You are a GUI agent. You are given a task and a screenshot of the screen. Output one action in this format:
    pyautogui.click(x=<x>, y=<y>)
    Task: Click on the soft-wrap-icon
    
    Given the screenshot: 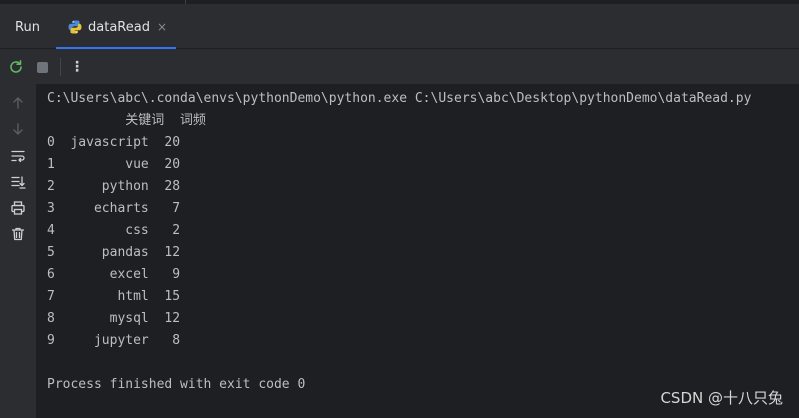 What is the action you would take?
    pyautogui.click(x=18, y=156)
    